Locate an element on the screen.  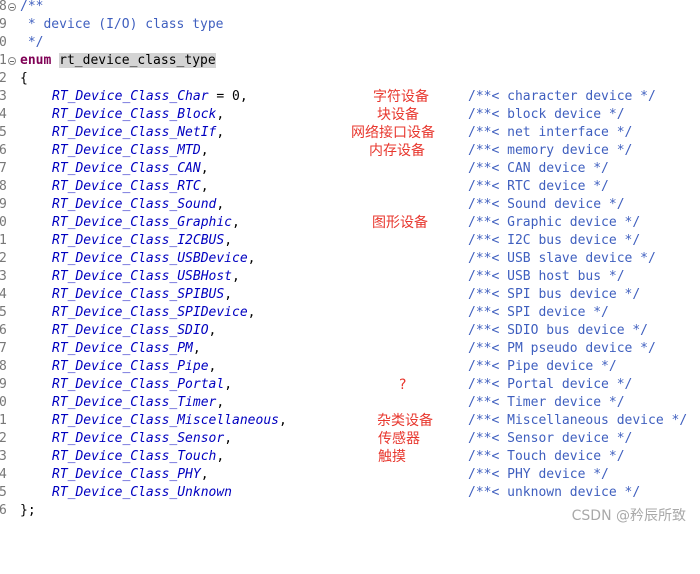
annotation-note: 杂类设备 is located at coordinates (405, 421).